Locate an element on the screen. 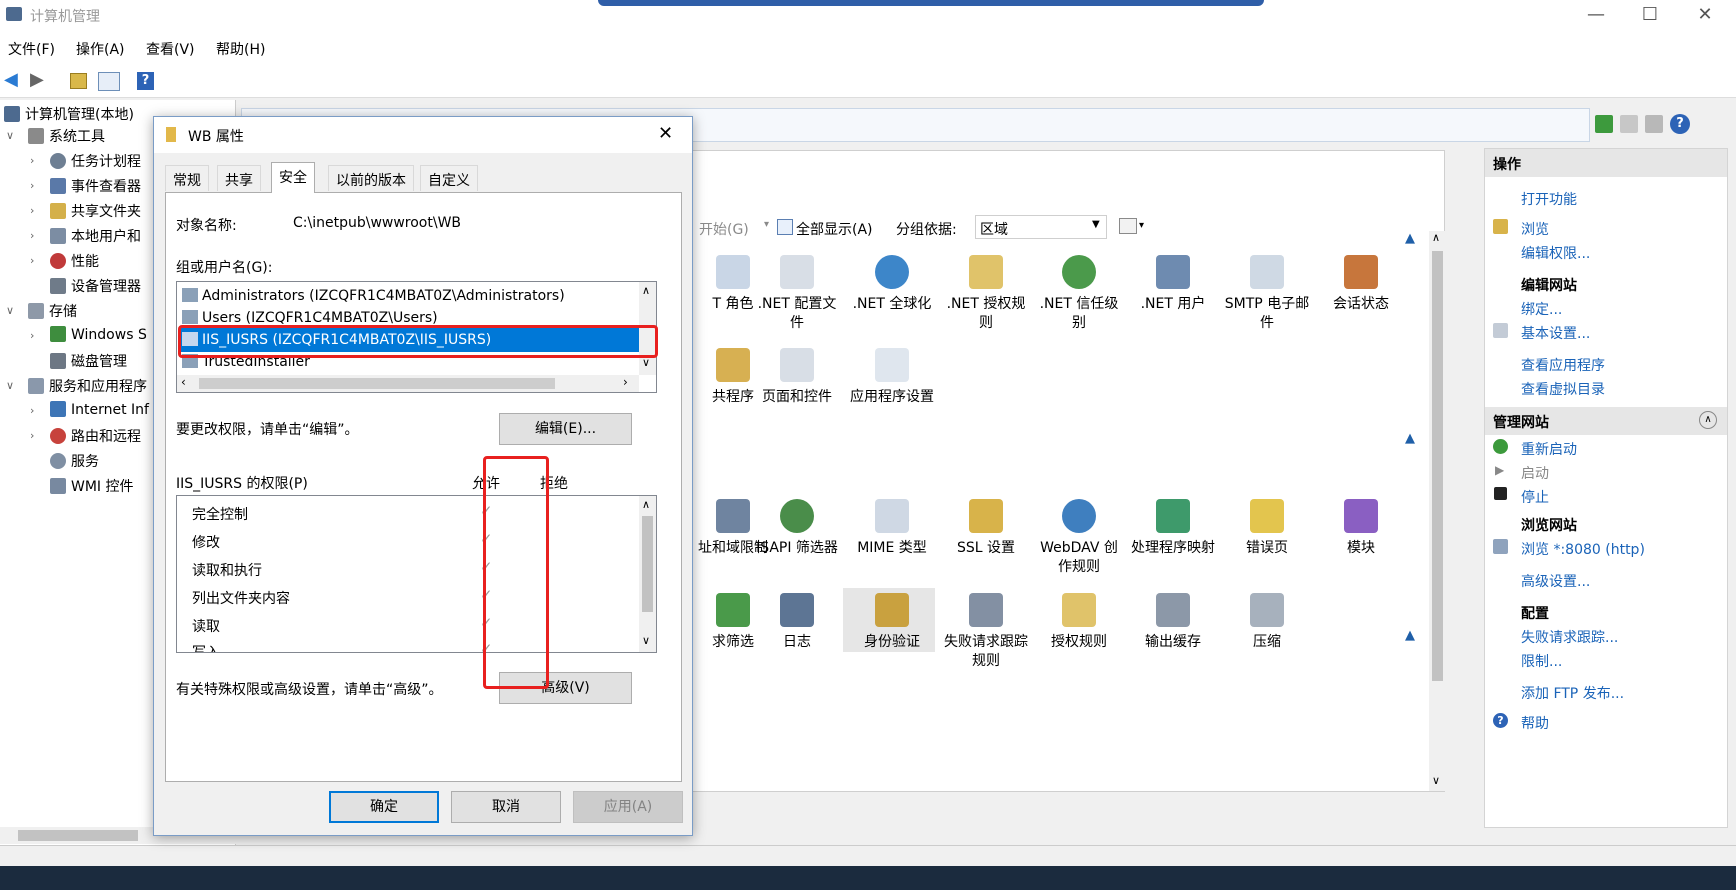 Image resolution: width=1736 pixels, height=890 pixels. tab-previous-versions: 以前的版本 is located at coordinates (371, 178).